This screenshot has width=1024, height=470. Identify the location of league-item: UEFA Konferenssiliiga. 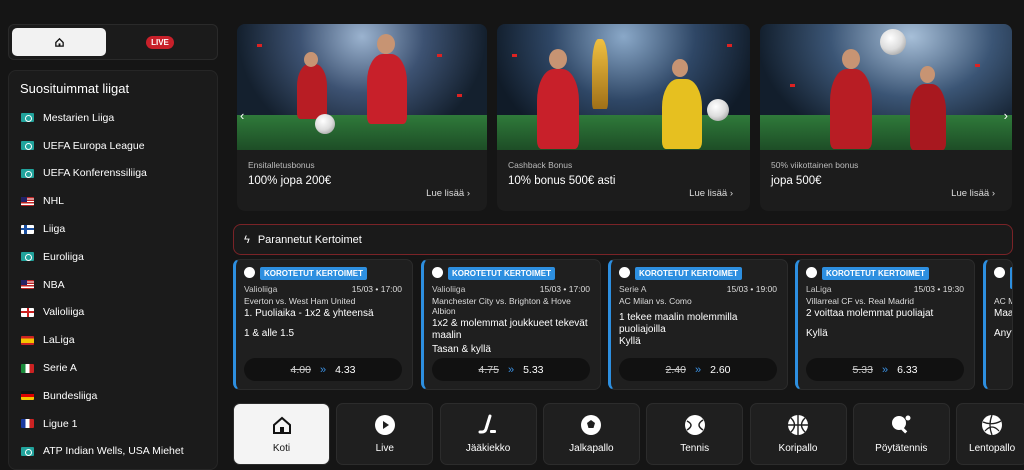
(113, 174).